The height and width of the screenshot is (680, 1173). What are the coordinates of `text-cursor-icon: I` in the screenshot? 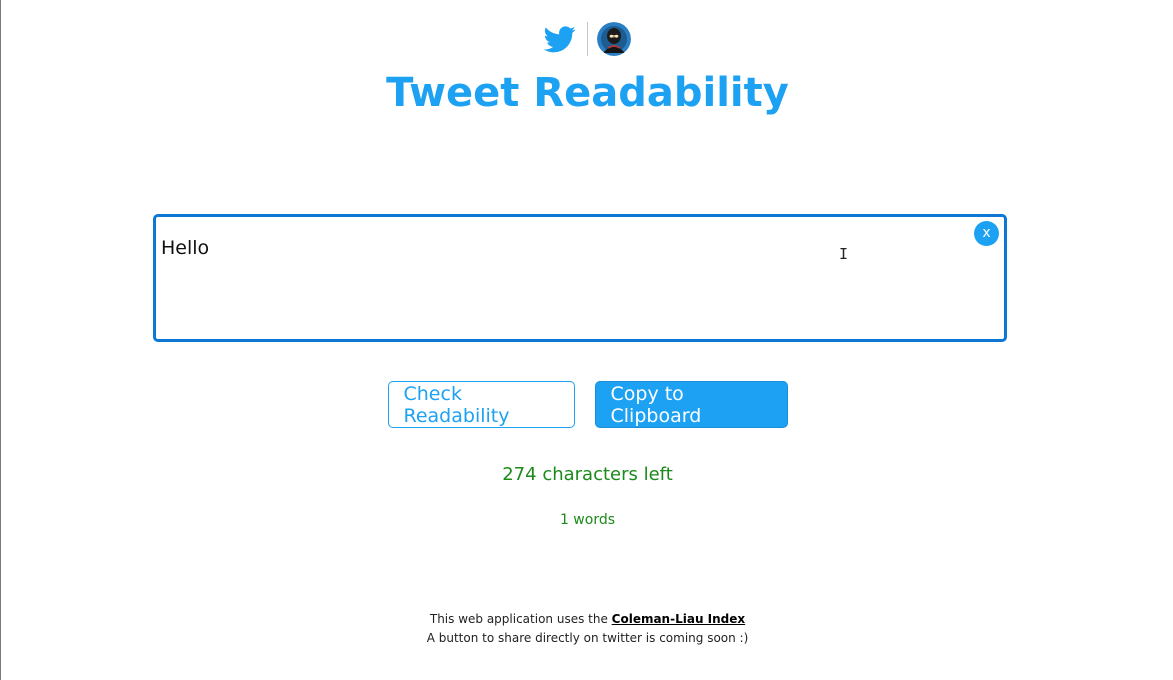 It's located at (844, 254).